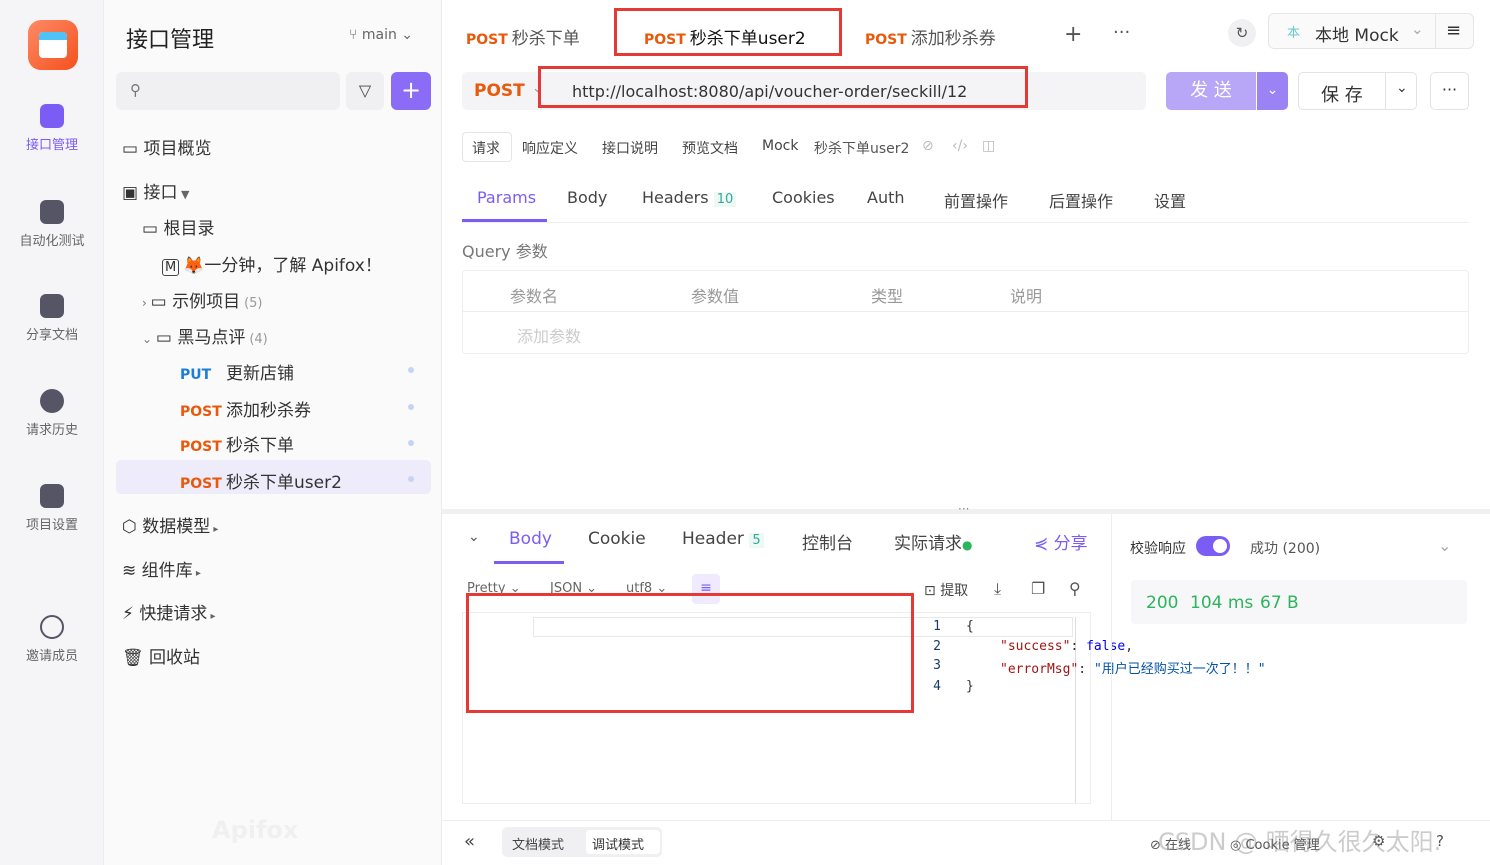  What do you see at coordinates (155, 190) in the screenshot?
I see `tree-api: ▣ 接口 ▼` at bounding box center [155, 190].